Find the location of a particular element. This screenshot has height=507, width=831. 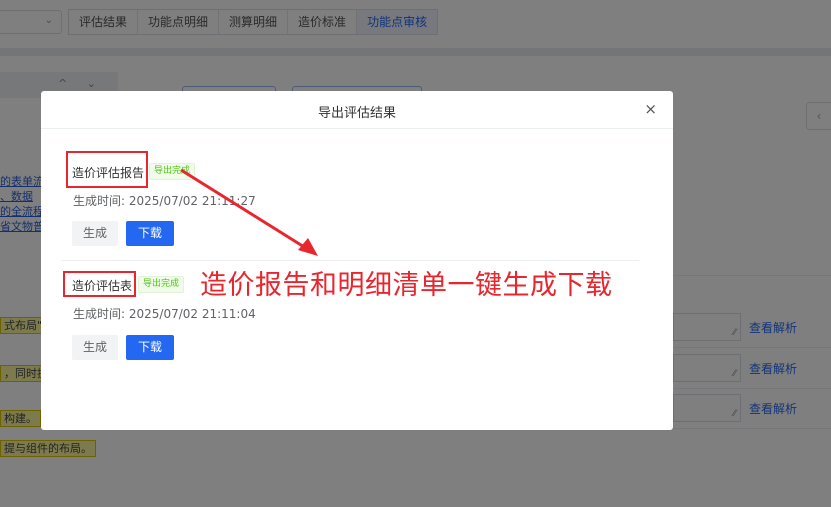

generated-time: 生成时间: 2025/07/02 21:11:27 is located at coordinates (164, 201).